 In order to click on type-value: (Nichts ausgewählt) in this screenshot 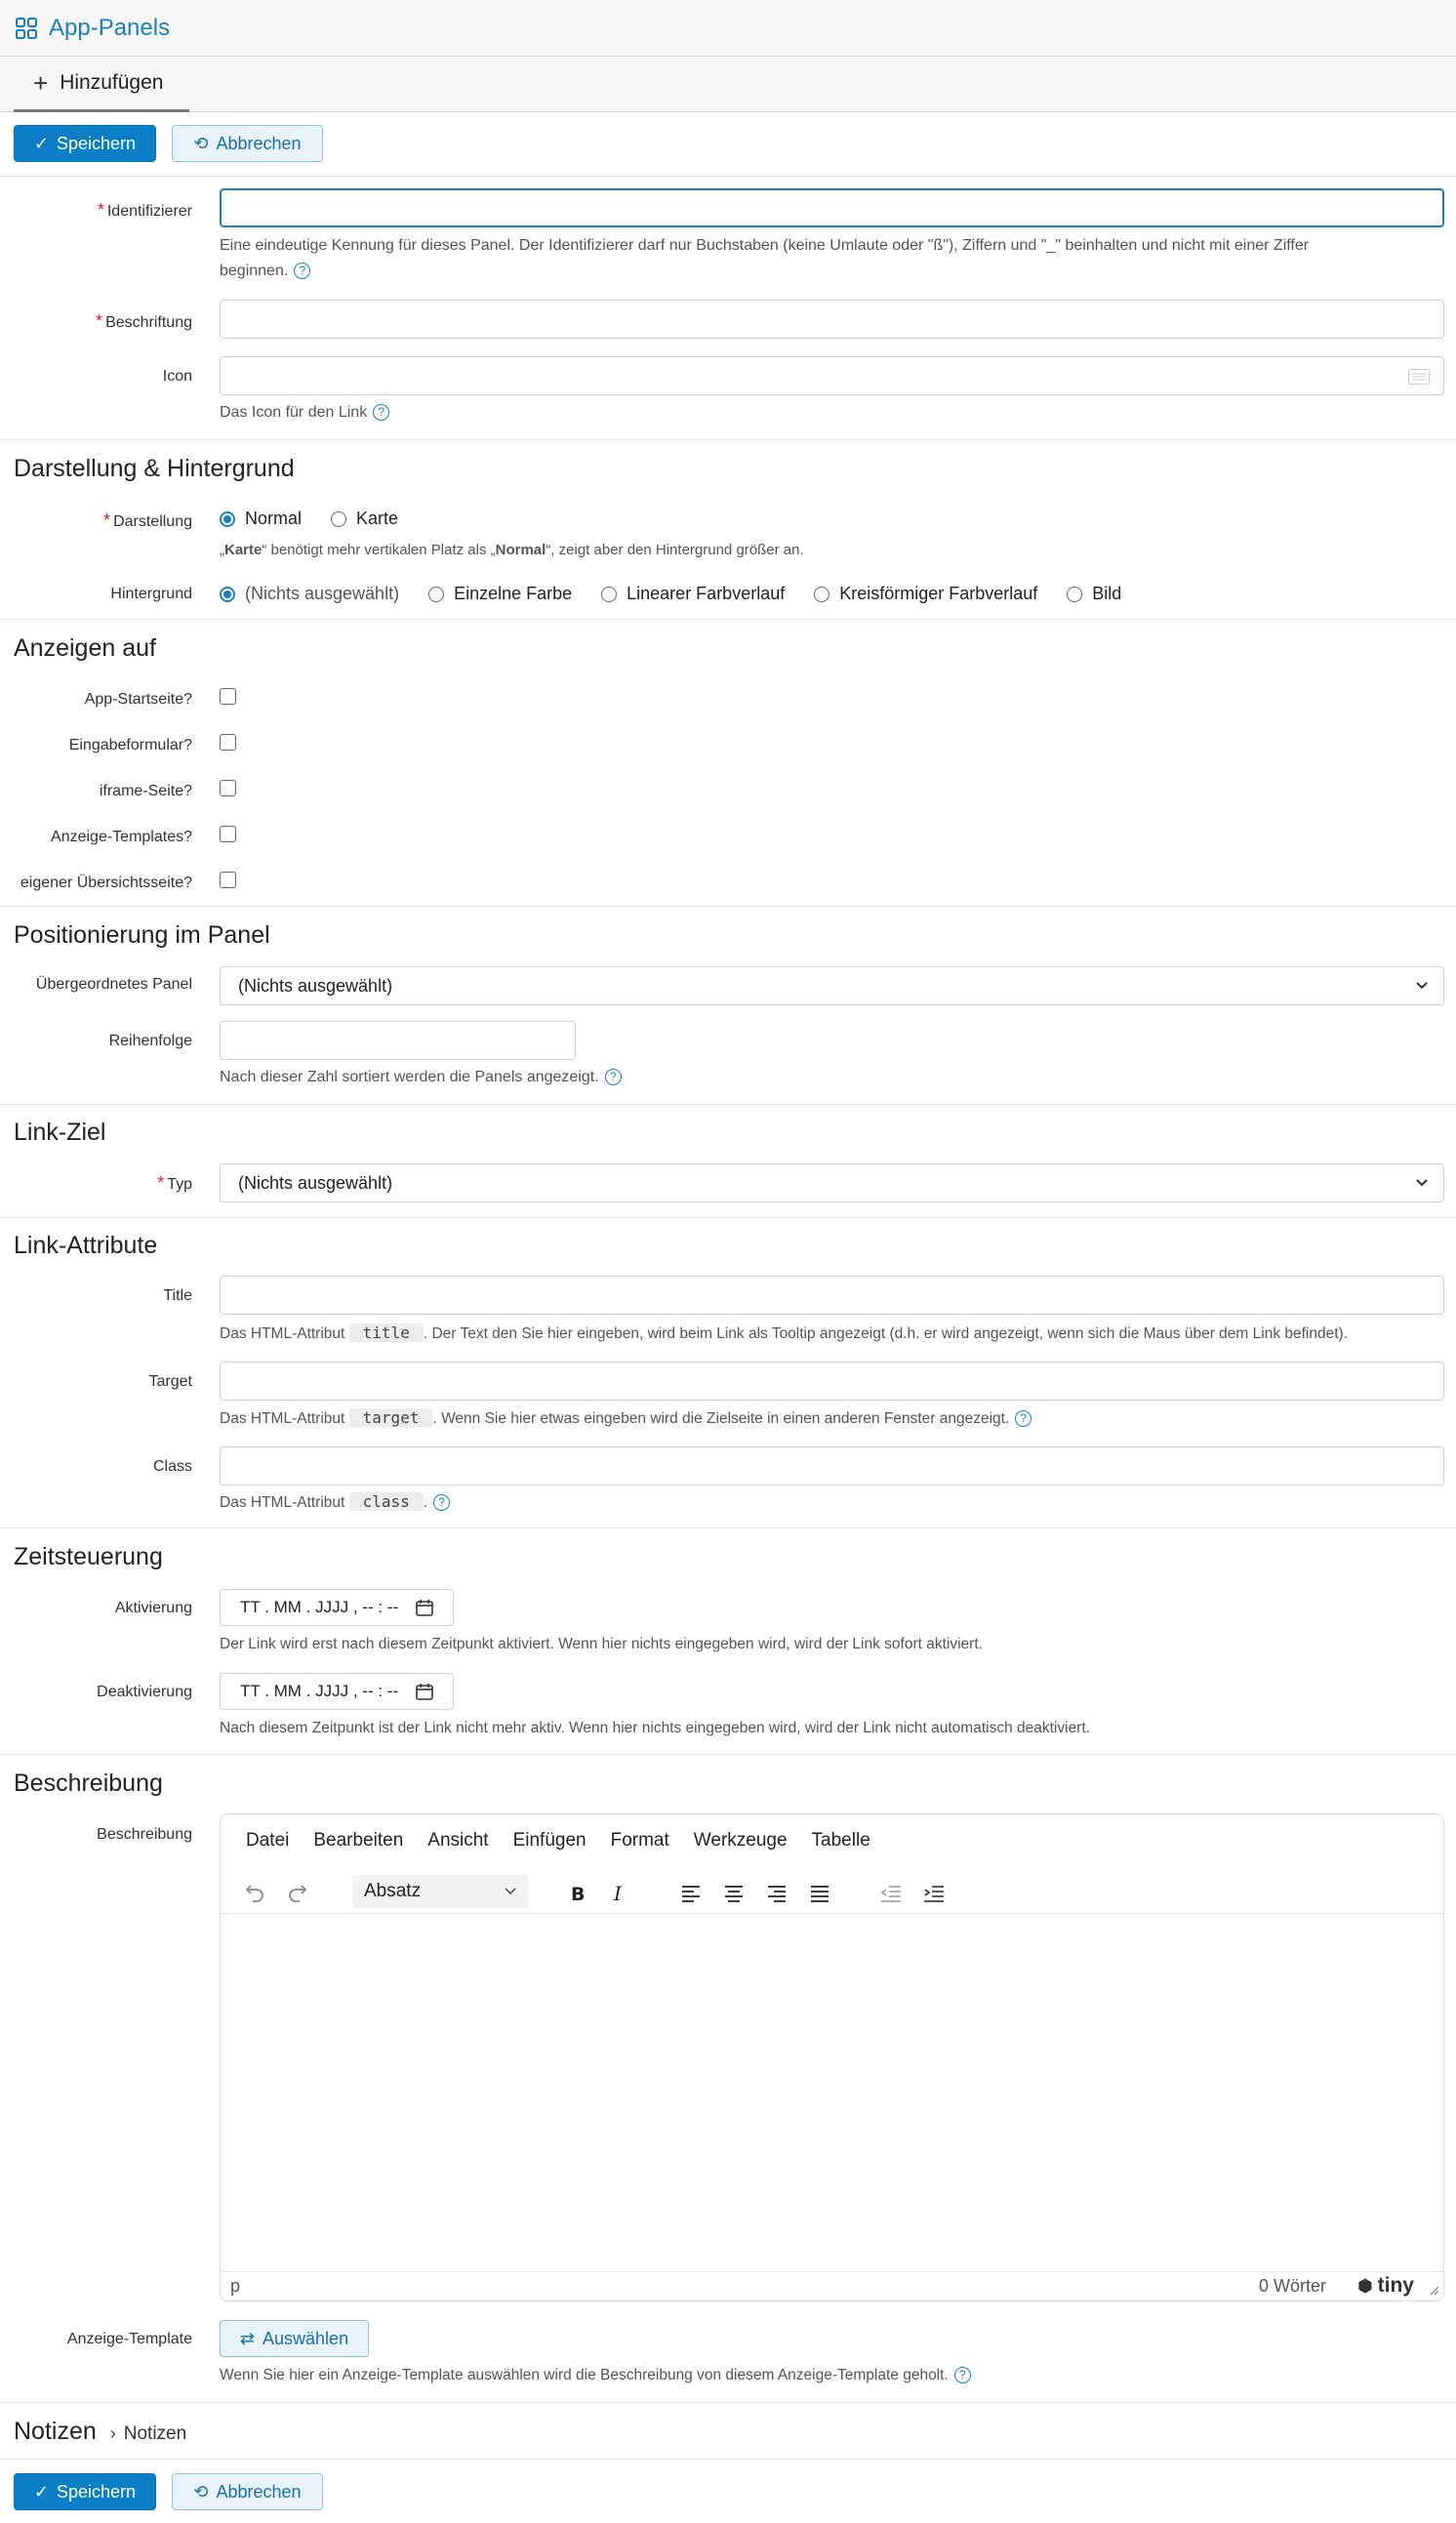, I will do `click(315, 1183)`.